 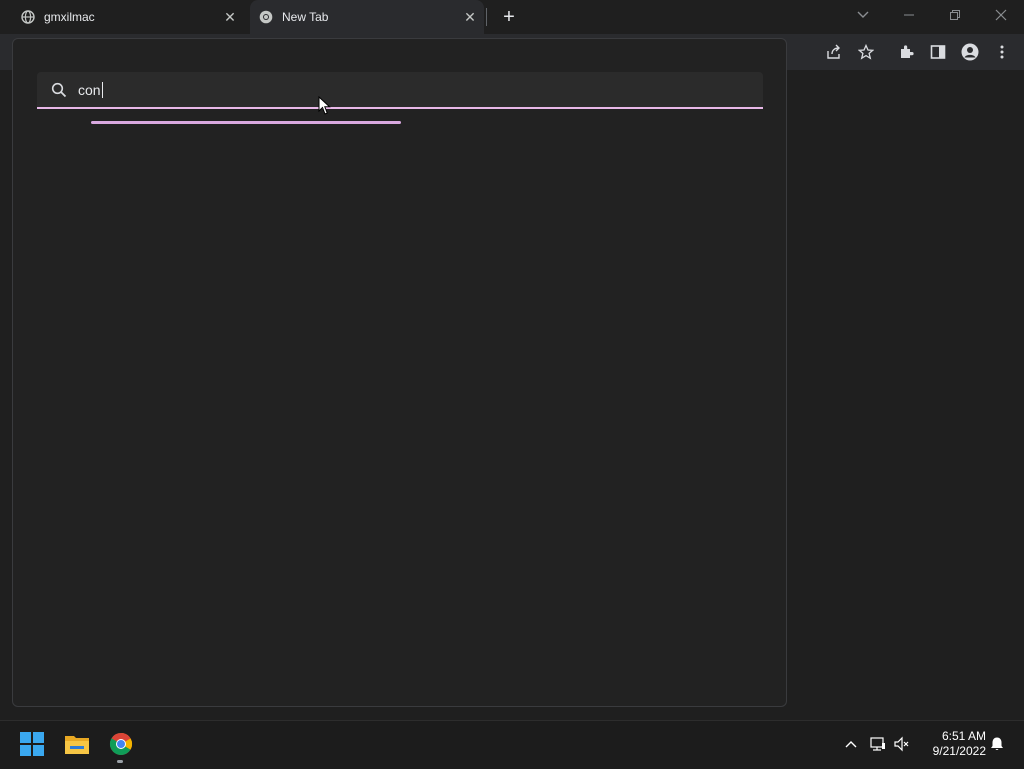 I want to click on tab-strip: gmxilmac ✕ New Tab ✕ +, so click(x=512, y=17).